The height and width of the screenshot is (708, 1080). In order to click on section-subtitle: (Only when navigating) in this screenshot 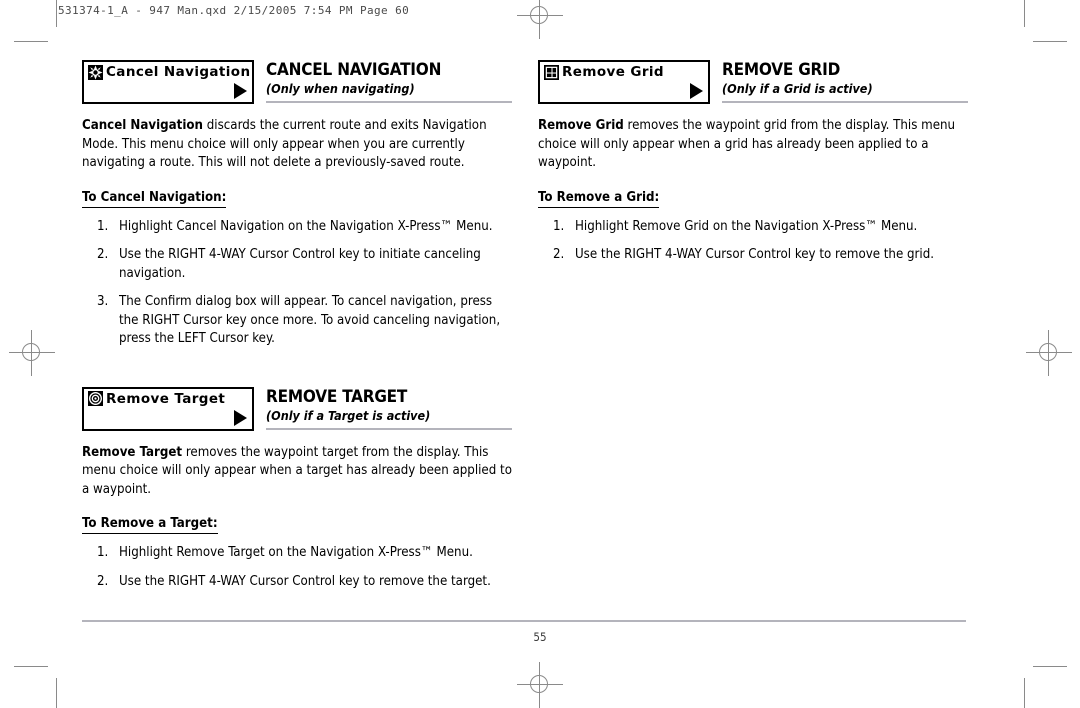, I will do `click(340, 88)`.